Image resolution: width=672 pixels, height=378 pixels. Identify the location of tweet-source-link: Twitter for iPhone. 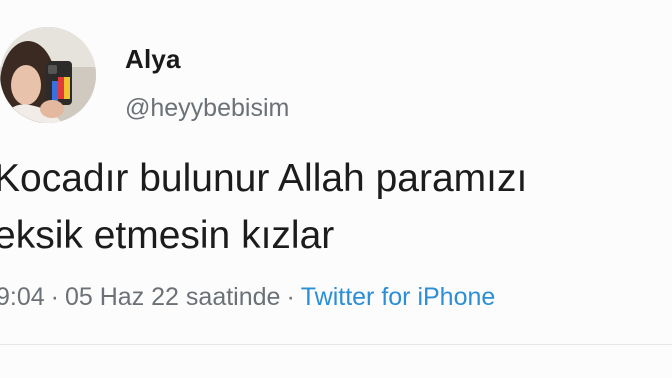
(398, 297).